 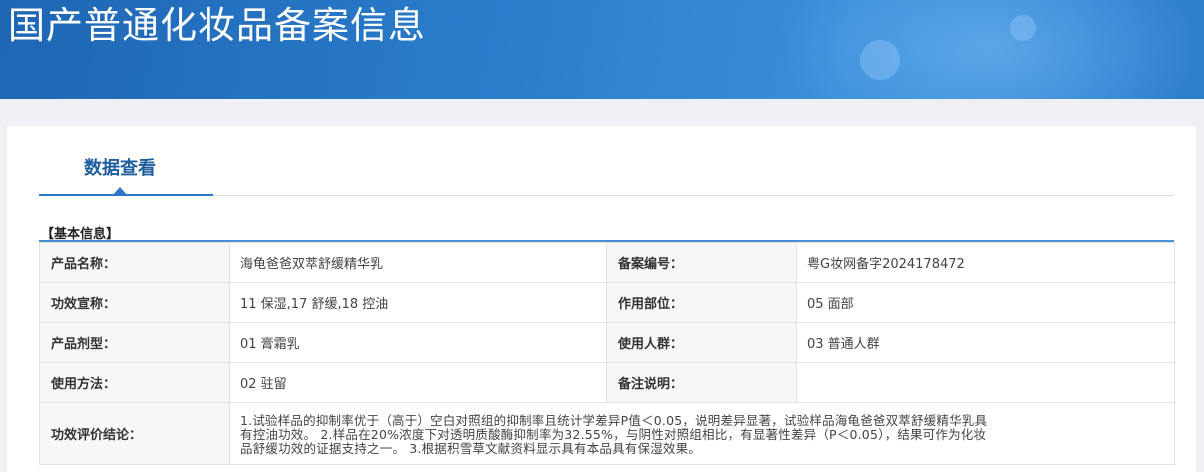 What do you see at coordinates (134, 382) in the screenshot?
I see `field-label: 使用方法：` at bounding box center [134, 382].